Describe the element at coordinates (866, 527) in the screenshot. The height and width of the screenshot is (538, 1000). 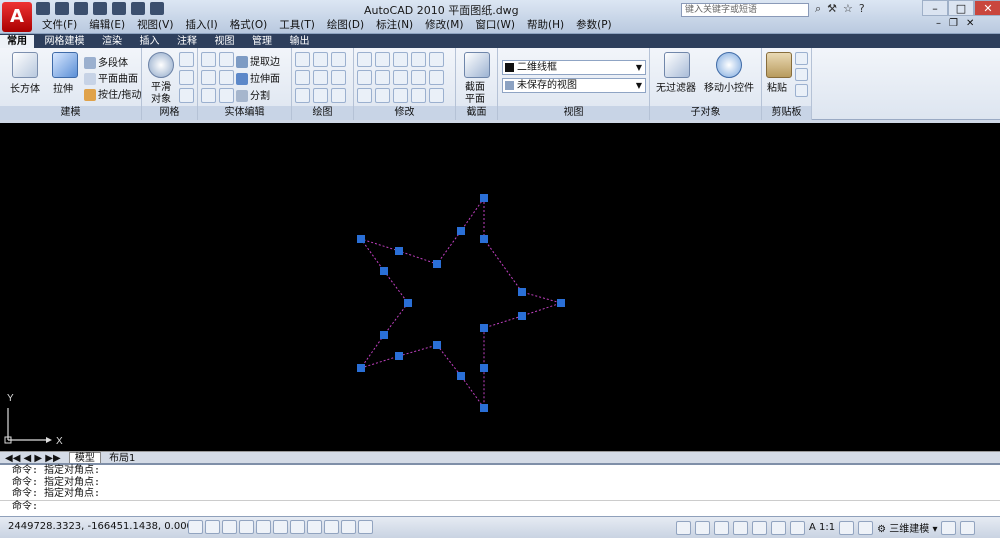
I see `auto-scale-icon` at that location.